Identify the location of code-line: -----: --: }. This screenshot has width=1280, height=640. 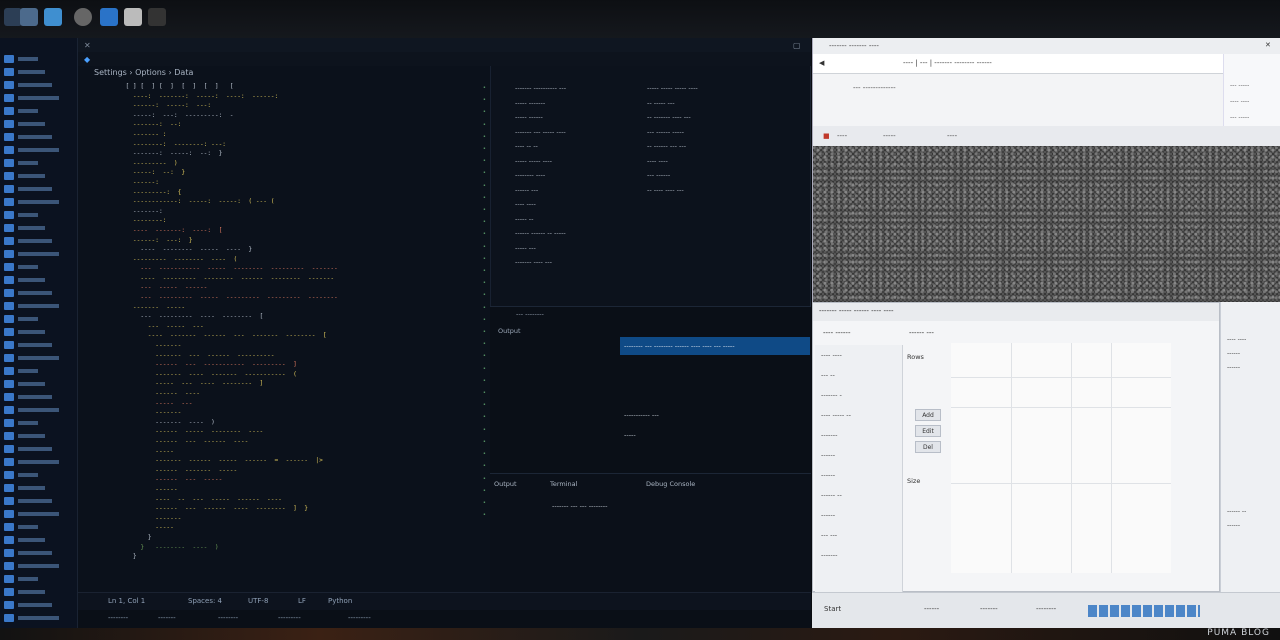
(298, 173).